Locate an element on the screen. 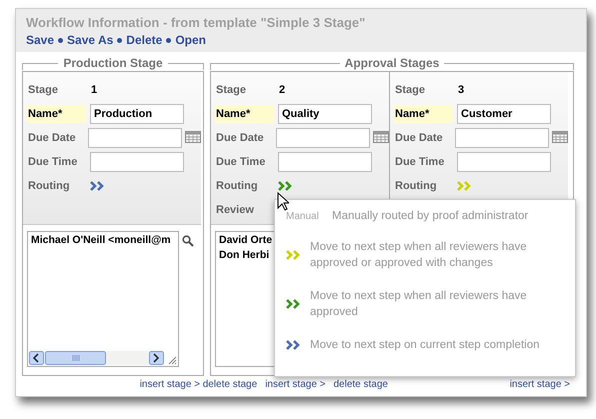 The image size is (596, 419). name-field: Quality is located at coordinates (325, 114).